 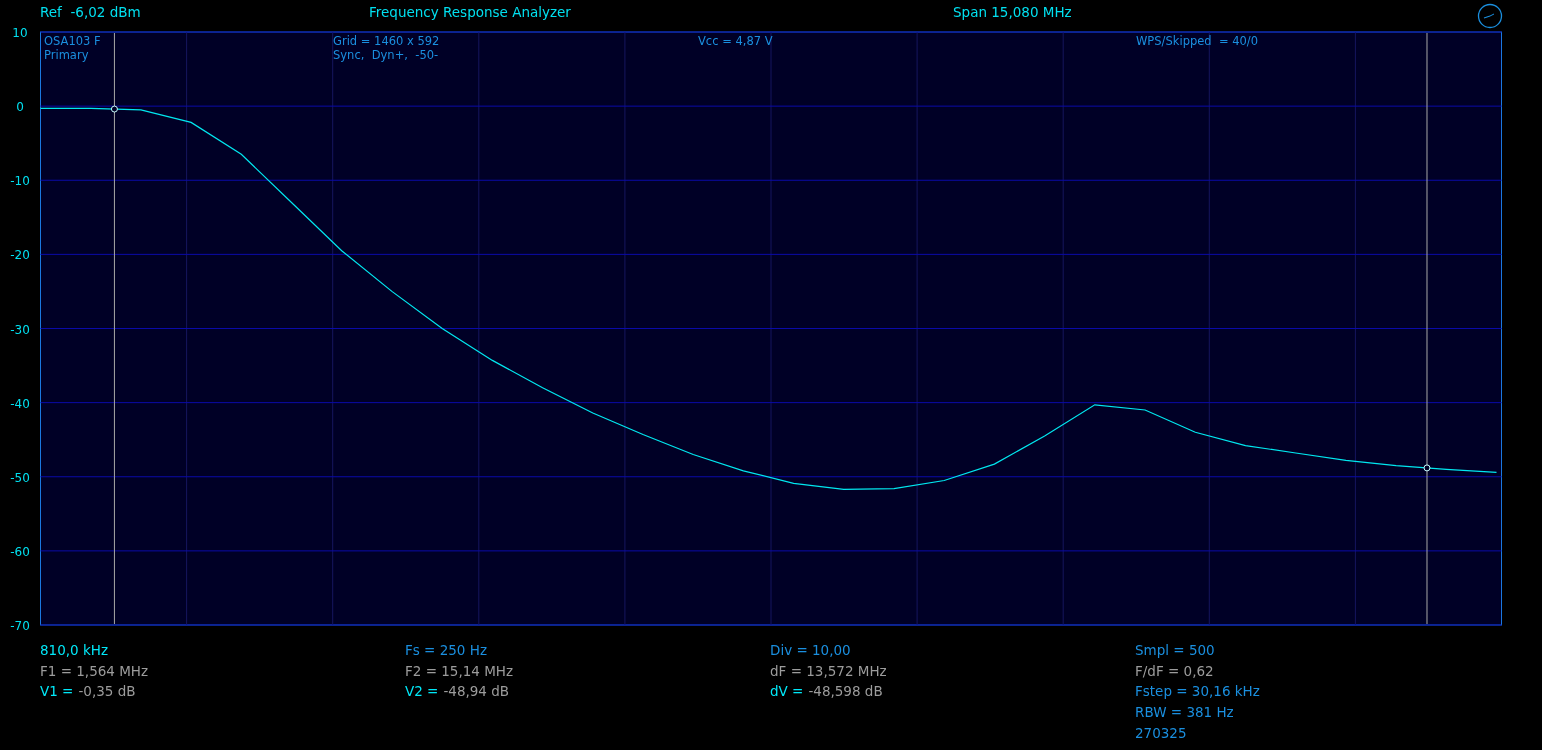 What do you see at coordinates (20, 181) in the screenshot?
I see `y-tick-label: -10` at bounding box center [20, 181].